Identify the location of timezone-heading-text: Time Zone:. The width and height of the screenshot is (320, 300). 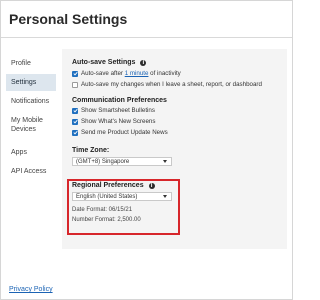
(91, 150).